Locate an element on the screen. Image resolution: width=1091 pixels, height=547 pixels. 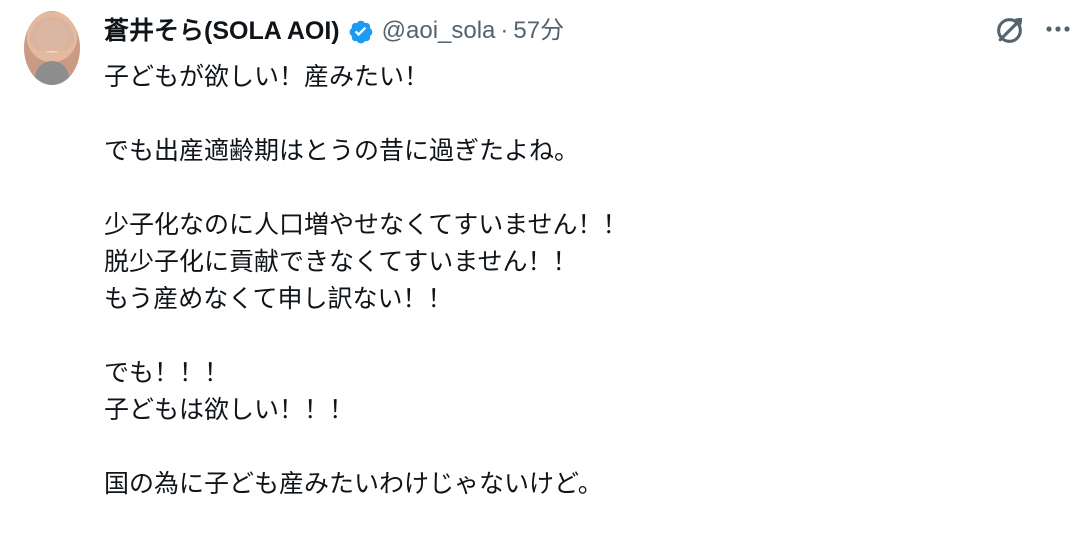
user-handle: @aoi_sola is located at coordinates (439, 31).